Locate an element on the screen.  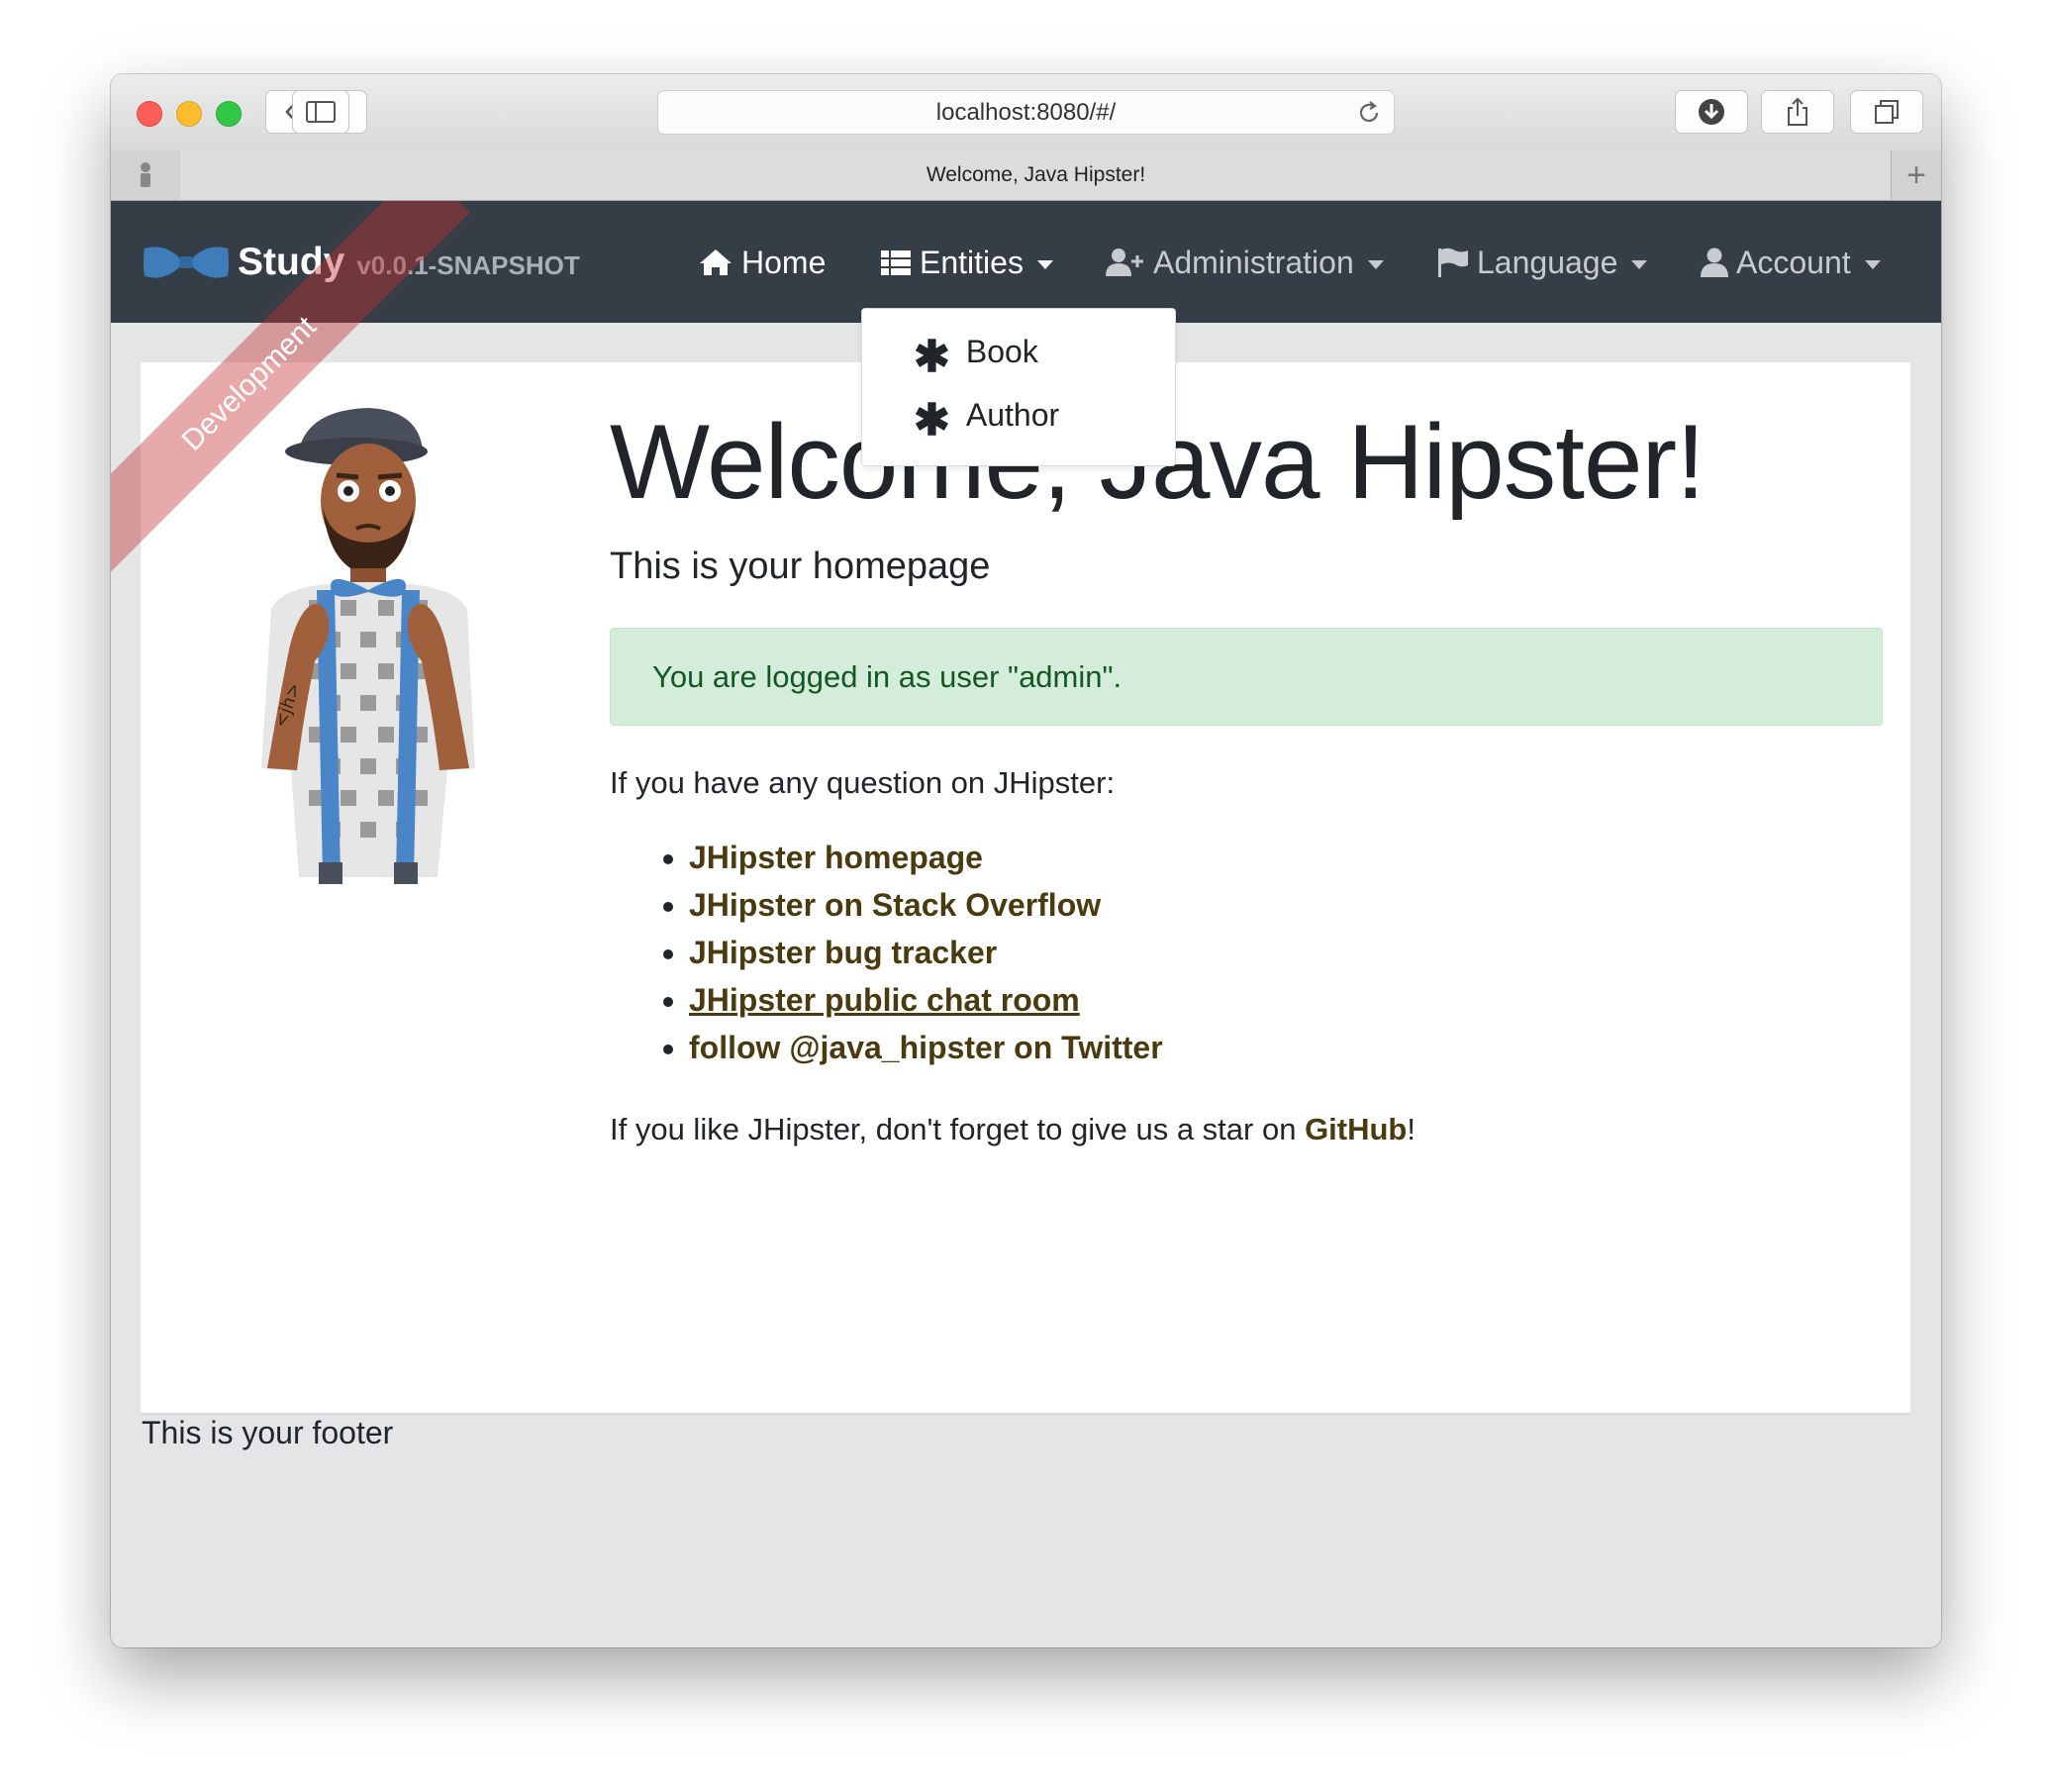
question-text: If you have any question on JHipster: is located at coordinates (863, 782).